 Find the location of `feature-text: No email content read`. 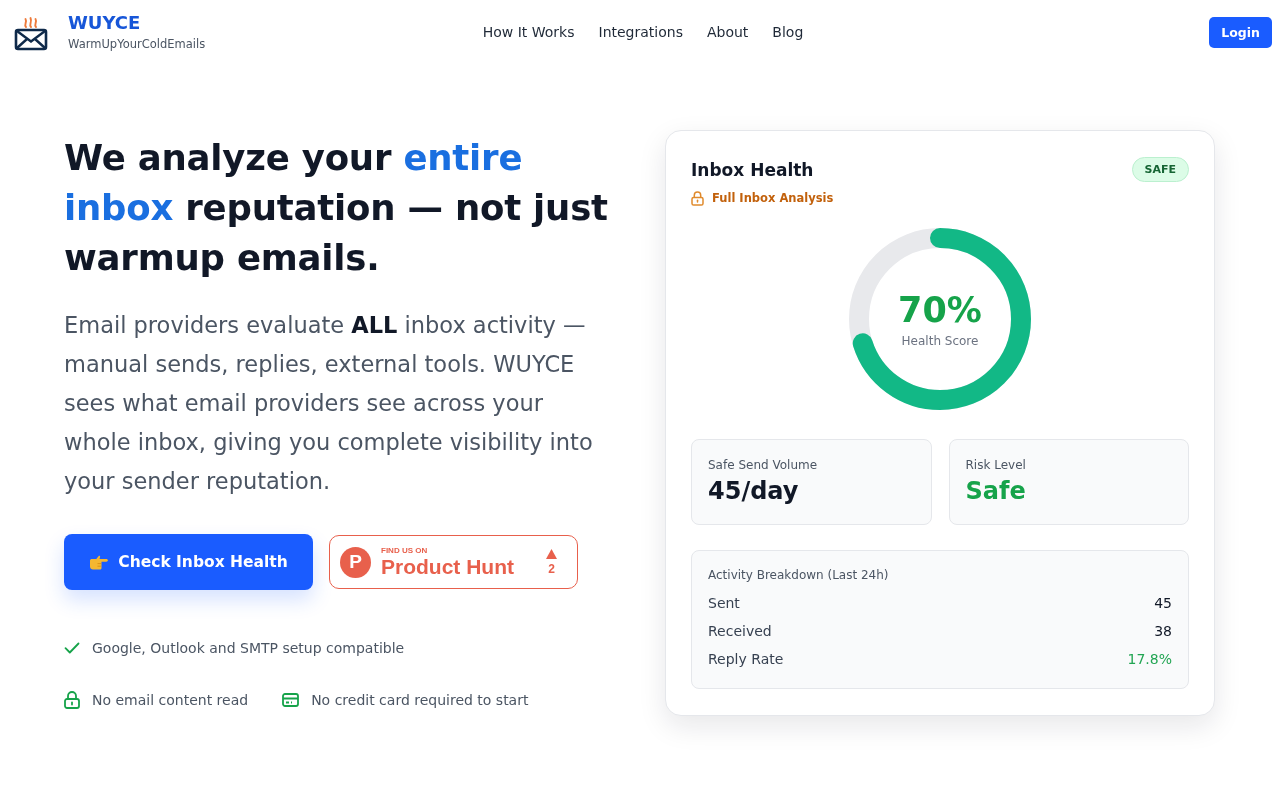

feature-text: No email content read is located at coordinates (170, 700).